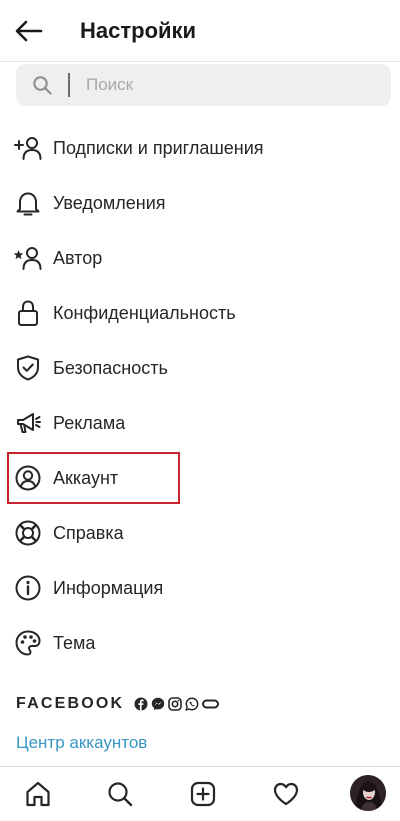  Describe the element at coordinates (200, 423) in the screenshot. I see `menu-item-ads: Реклама` at that location.